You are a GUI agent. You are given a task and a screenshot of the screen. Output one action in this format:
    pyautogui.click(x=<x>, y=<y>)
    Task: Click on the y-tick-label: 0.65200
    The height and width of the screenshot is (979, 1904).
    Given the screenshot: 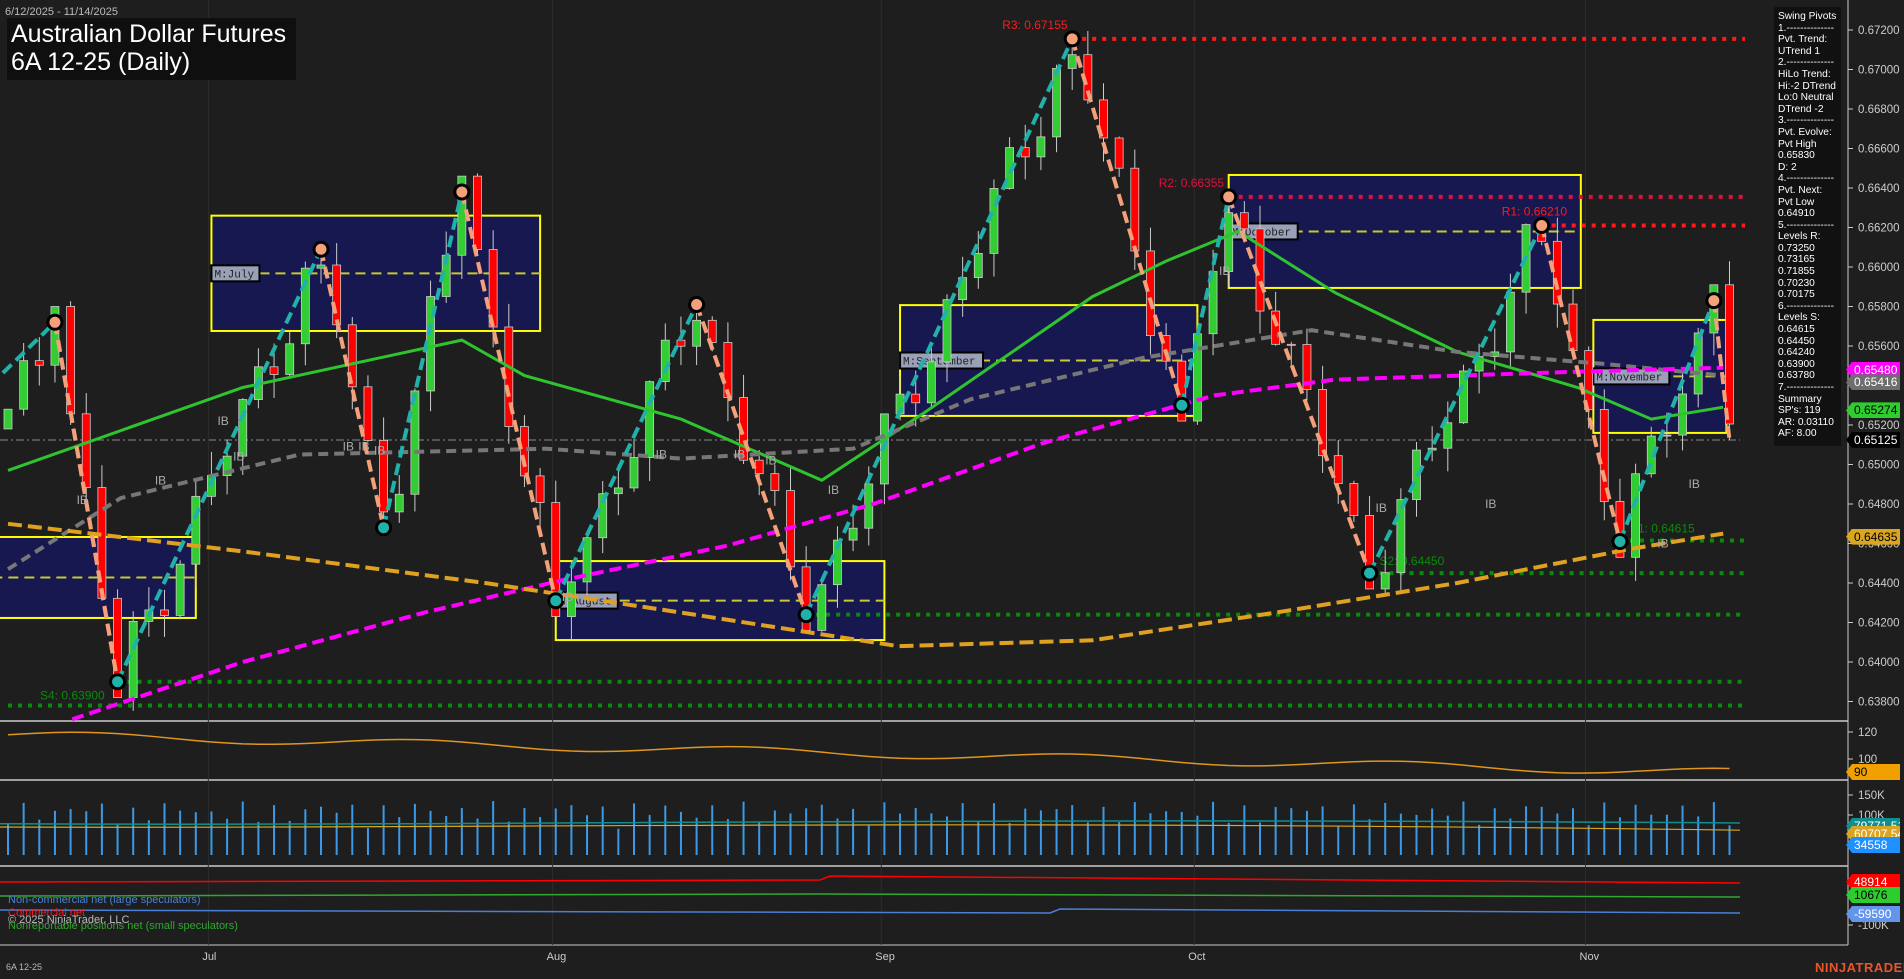 What is the action you would take?
    pyautogui.click(x=1879, y=426)
    